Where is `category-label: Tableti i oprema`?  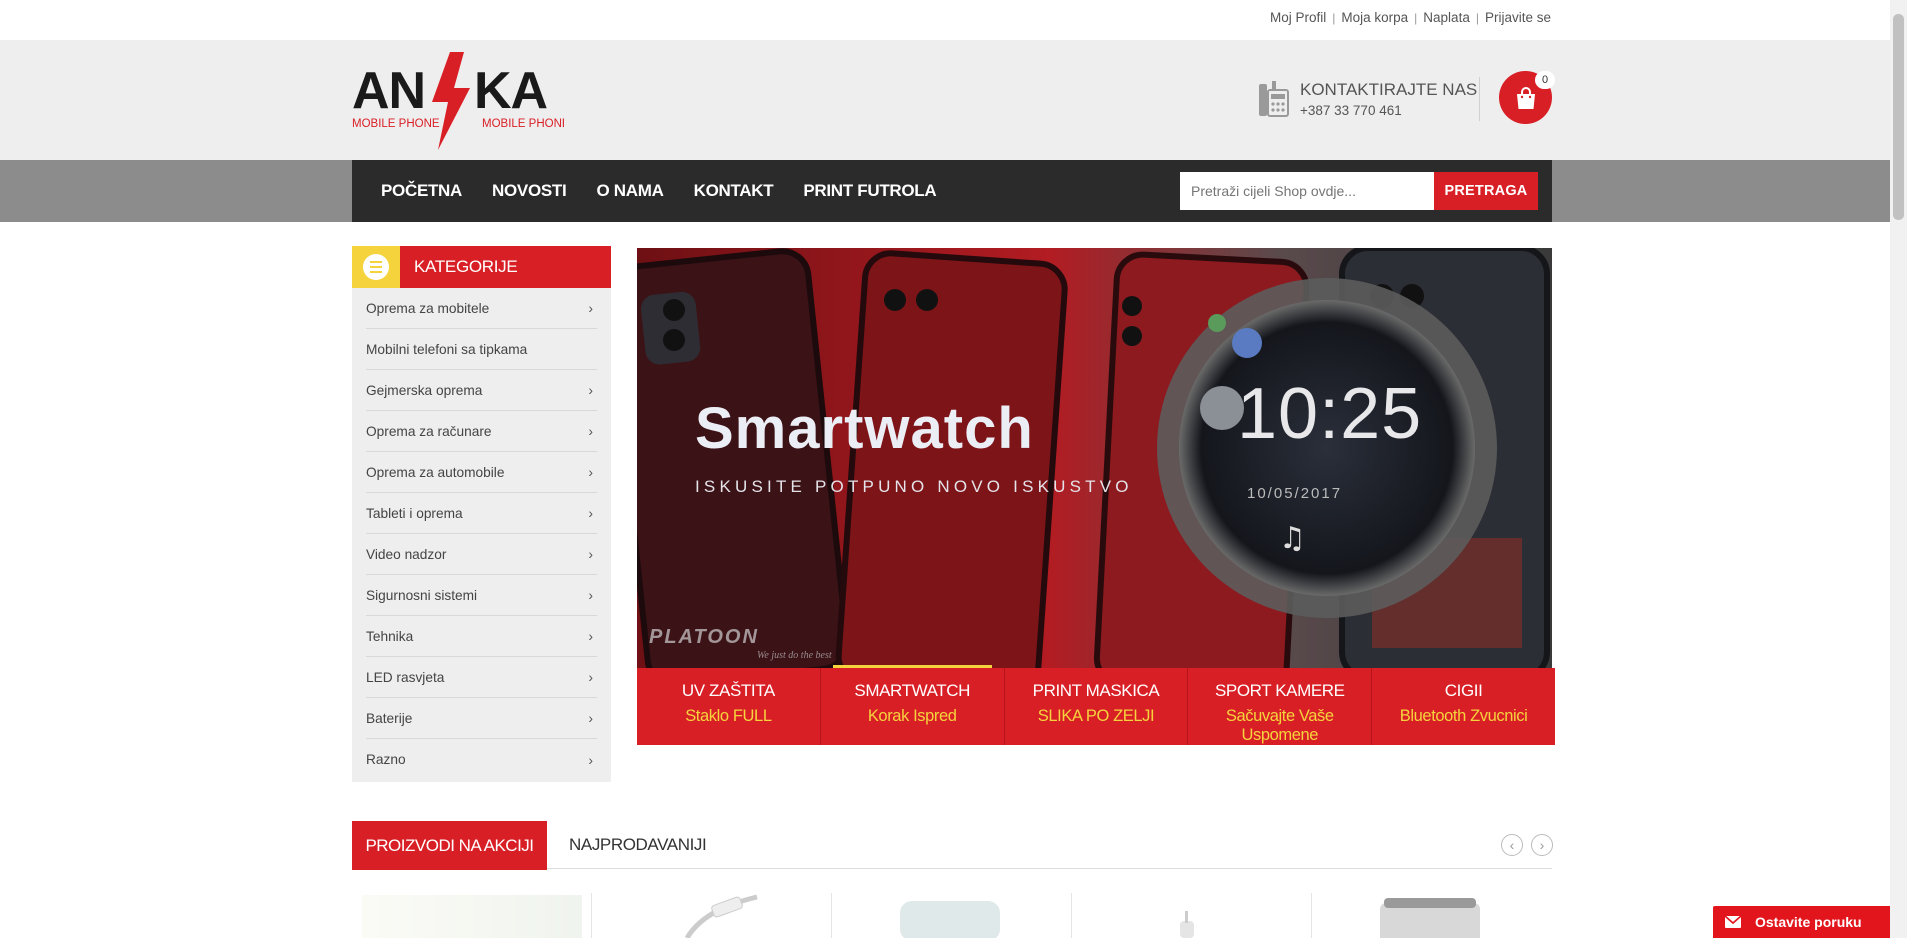
category-label: Tableti i oprema is located at coordinates (414, 513).